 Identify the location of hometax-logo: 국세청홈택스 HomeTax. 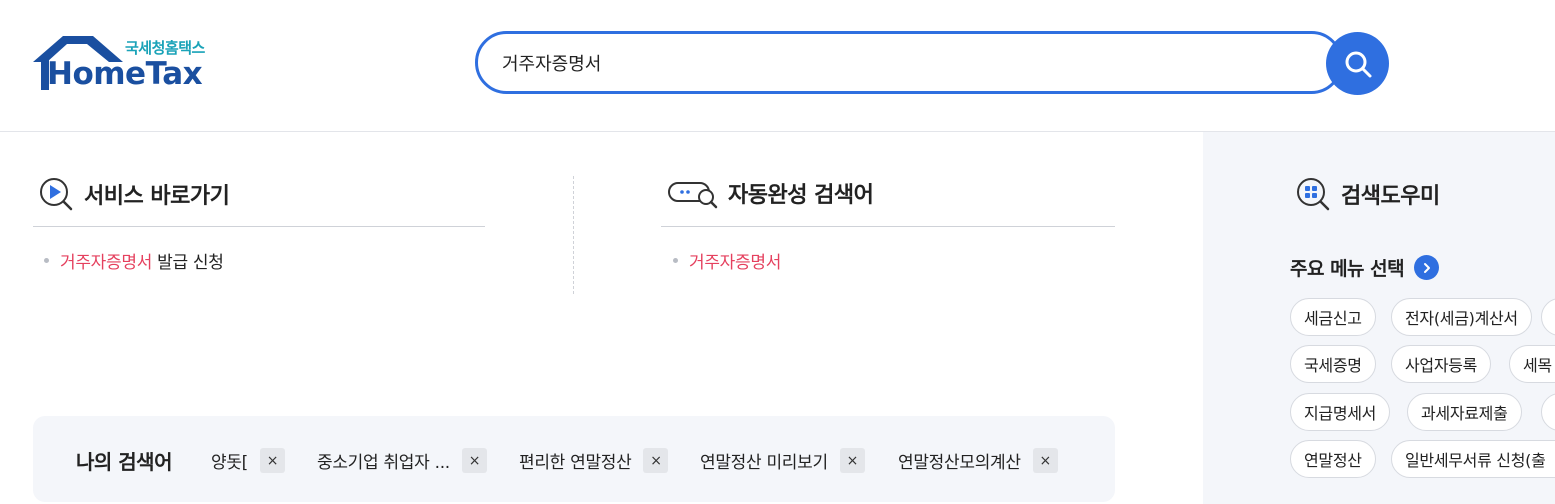
(128, 64).